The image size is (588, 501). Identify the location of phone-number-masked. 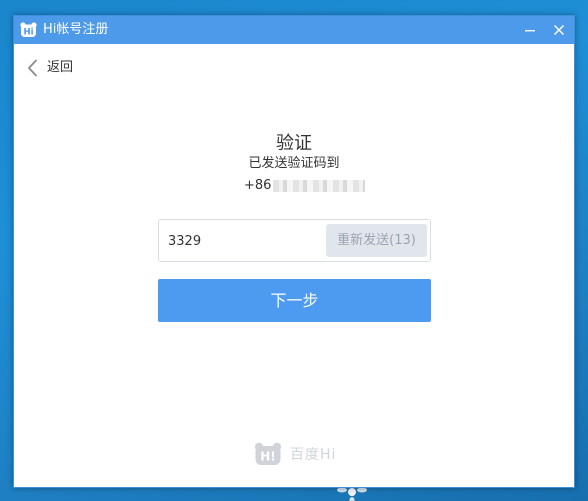
(319, 186).